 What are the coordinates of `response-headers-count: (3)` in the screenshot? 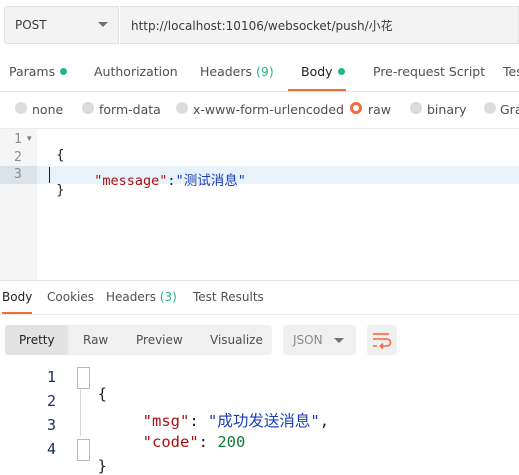 It's located at (168, 297).